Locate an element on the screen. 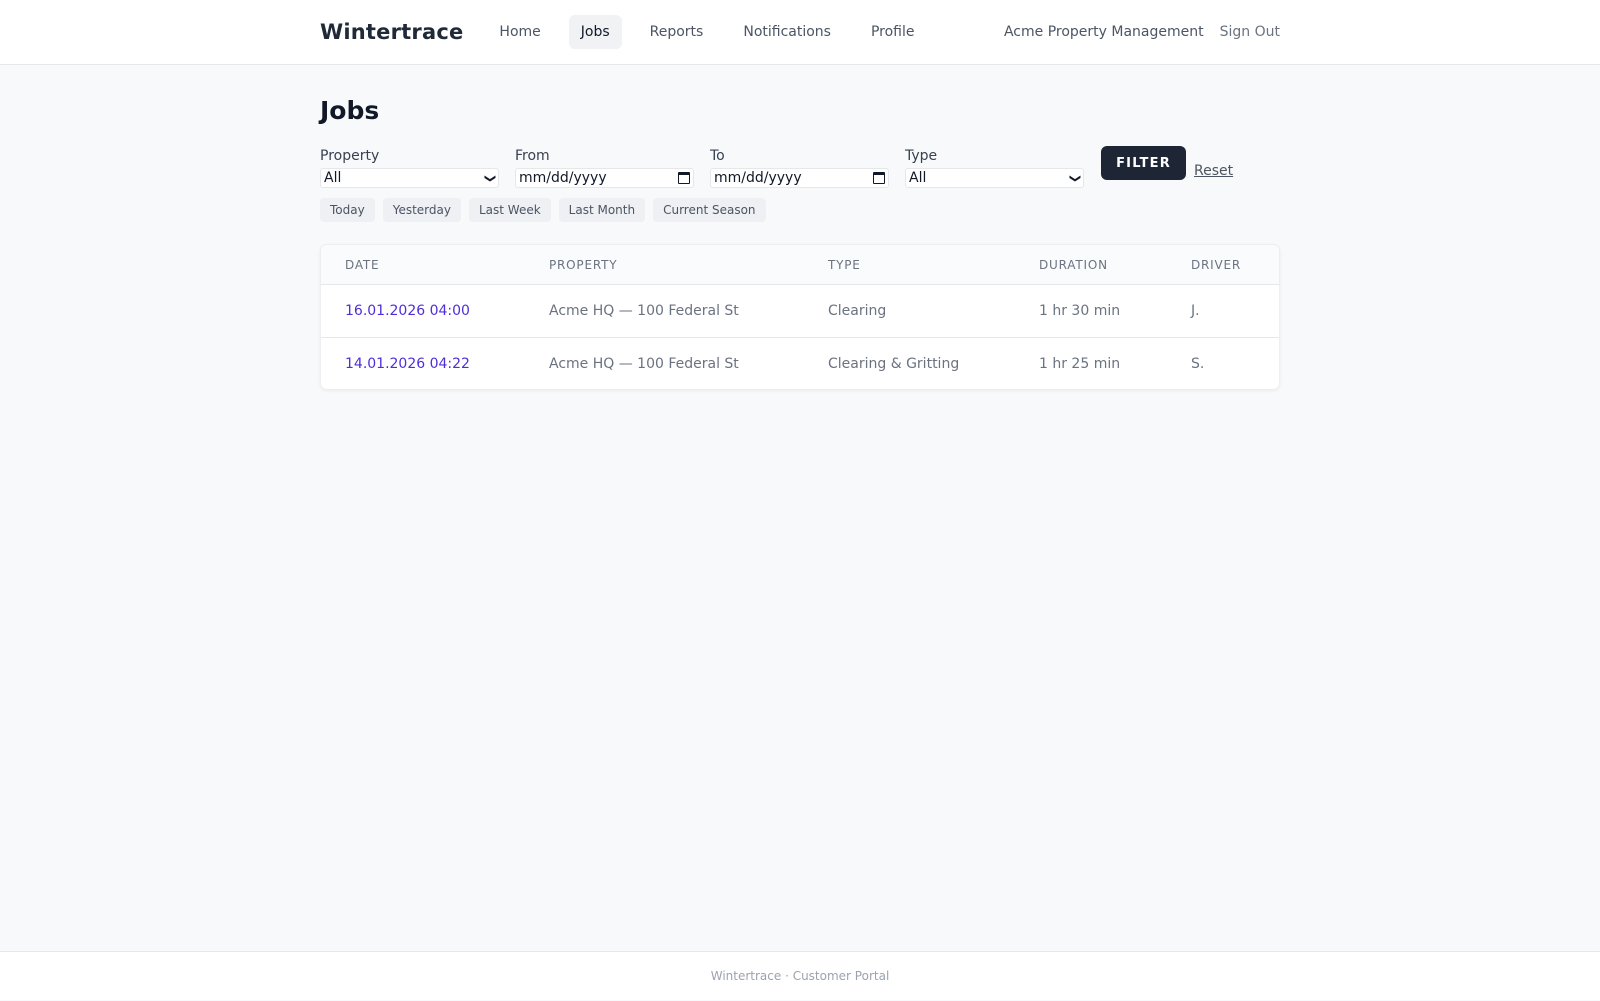 This screenshot has width=1600, height=1001. job-driver: S. is located at coordinates (1198, 364).